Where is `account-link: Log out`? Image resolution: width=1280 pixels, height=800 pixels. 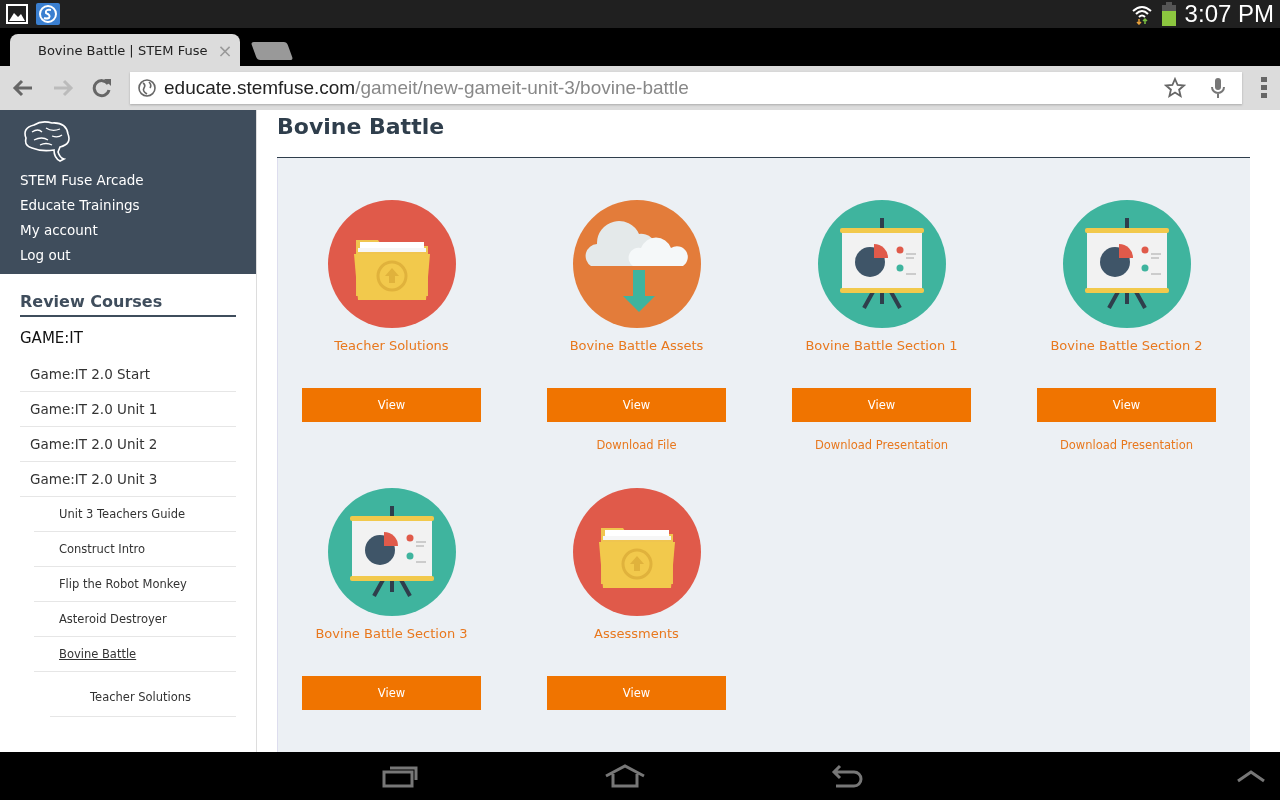
account-link: Log out is located at coordinates (45, 255).